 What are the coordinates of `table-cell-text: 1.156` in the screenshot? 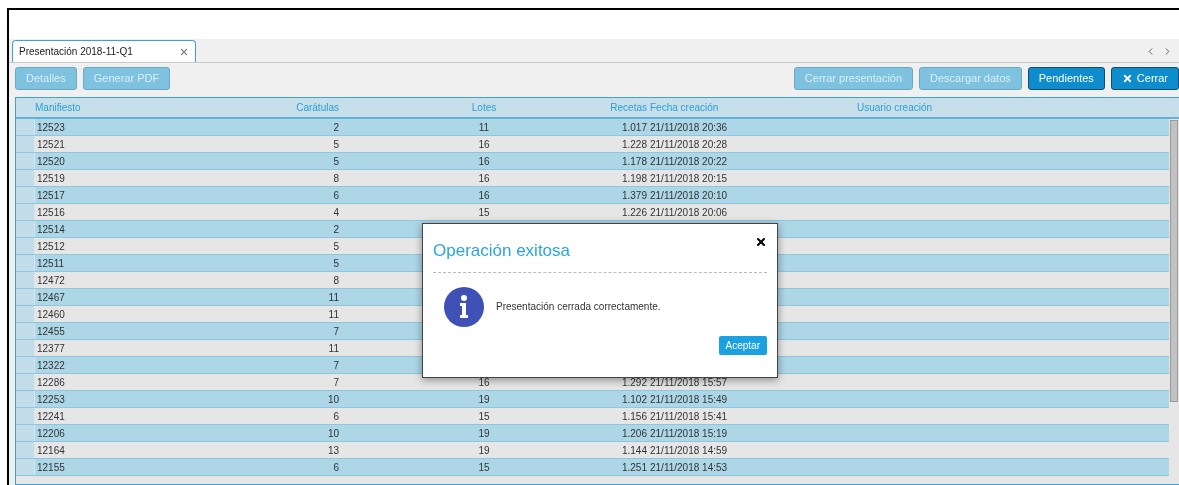 It's located at (634, 416).